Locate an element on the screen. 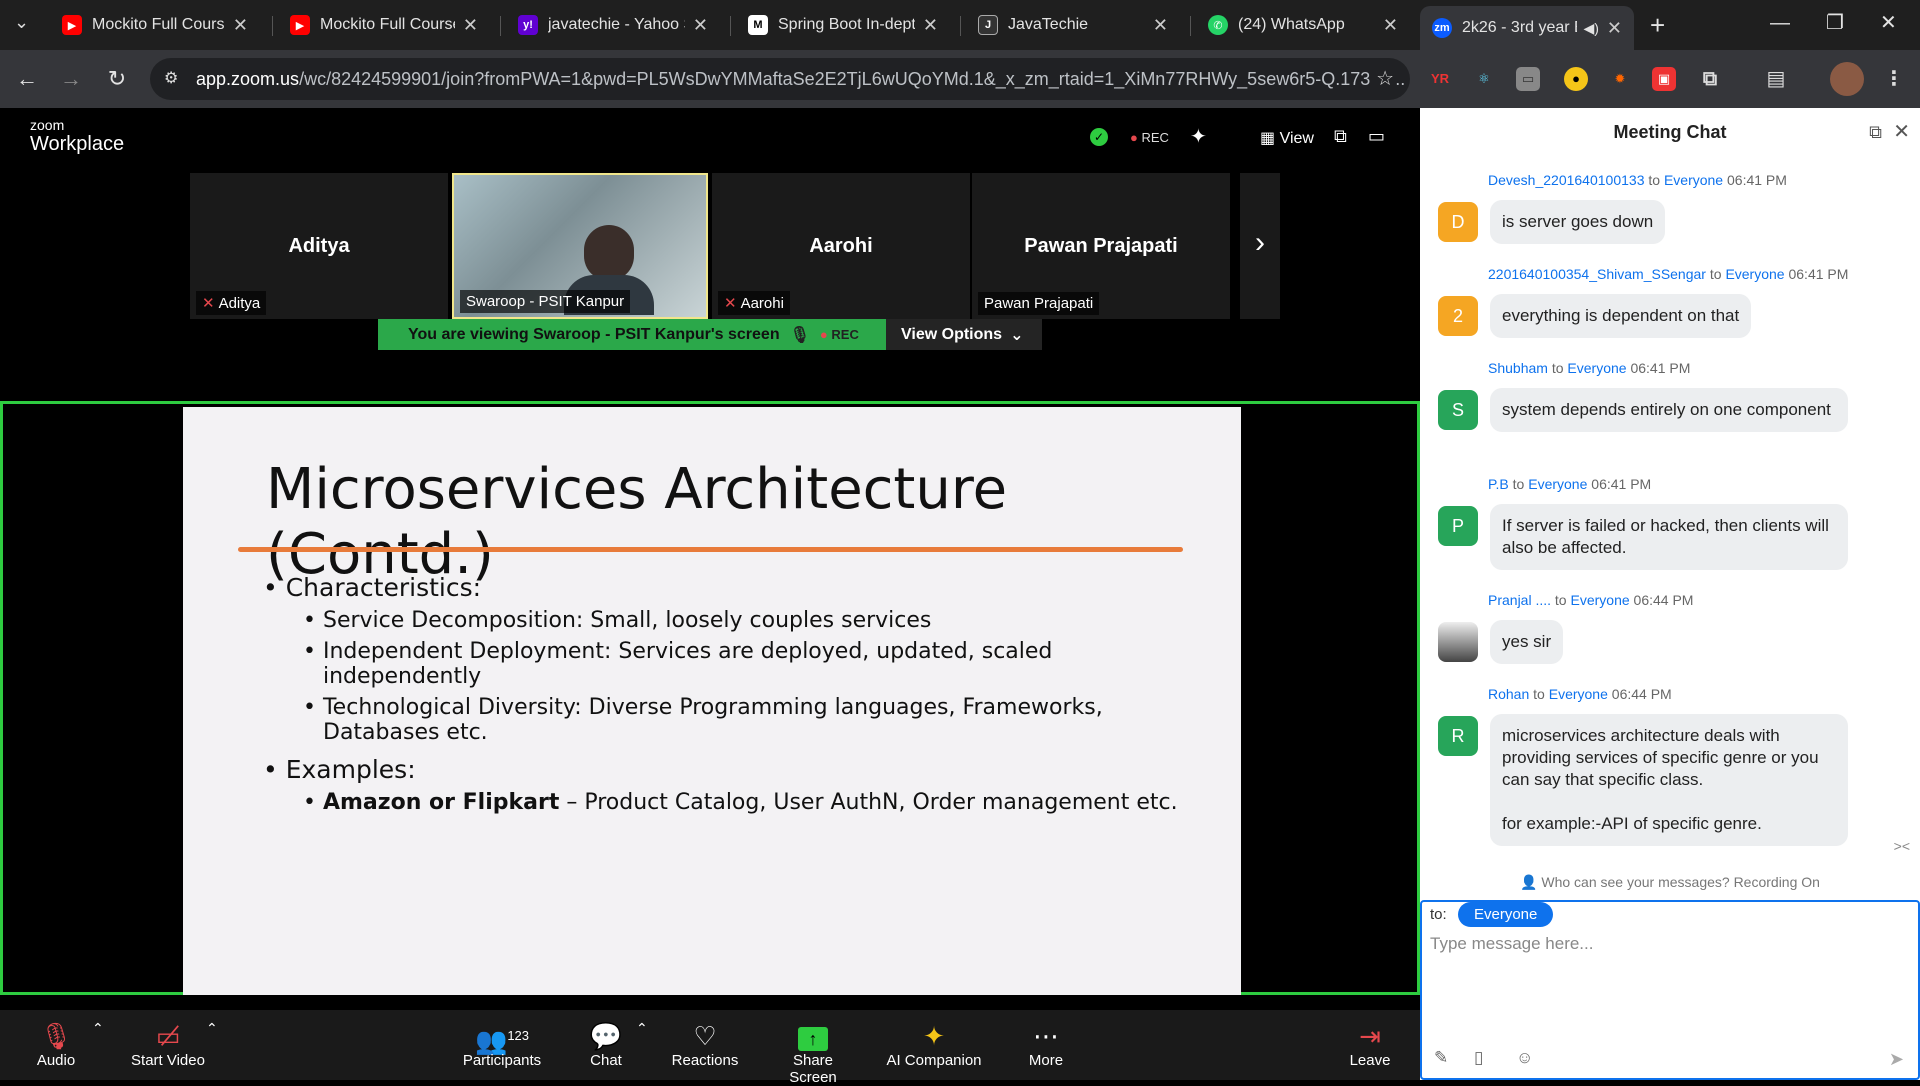  chat-bubble: is server goes down is located at coordinates (1578, 222).